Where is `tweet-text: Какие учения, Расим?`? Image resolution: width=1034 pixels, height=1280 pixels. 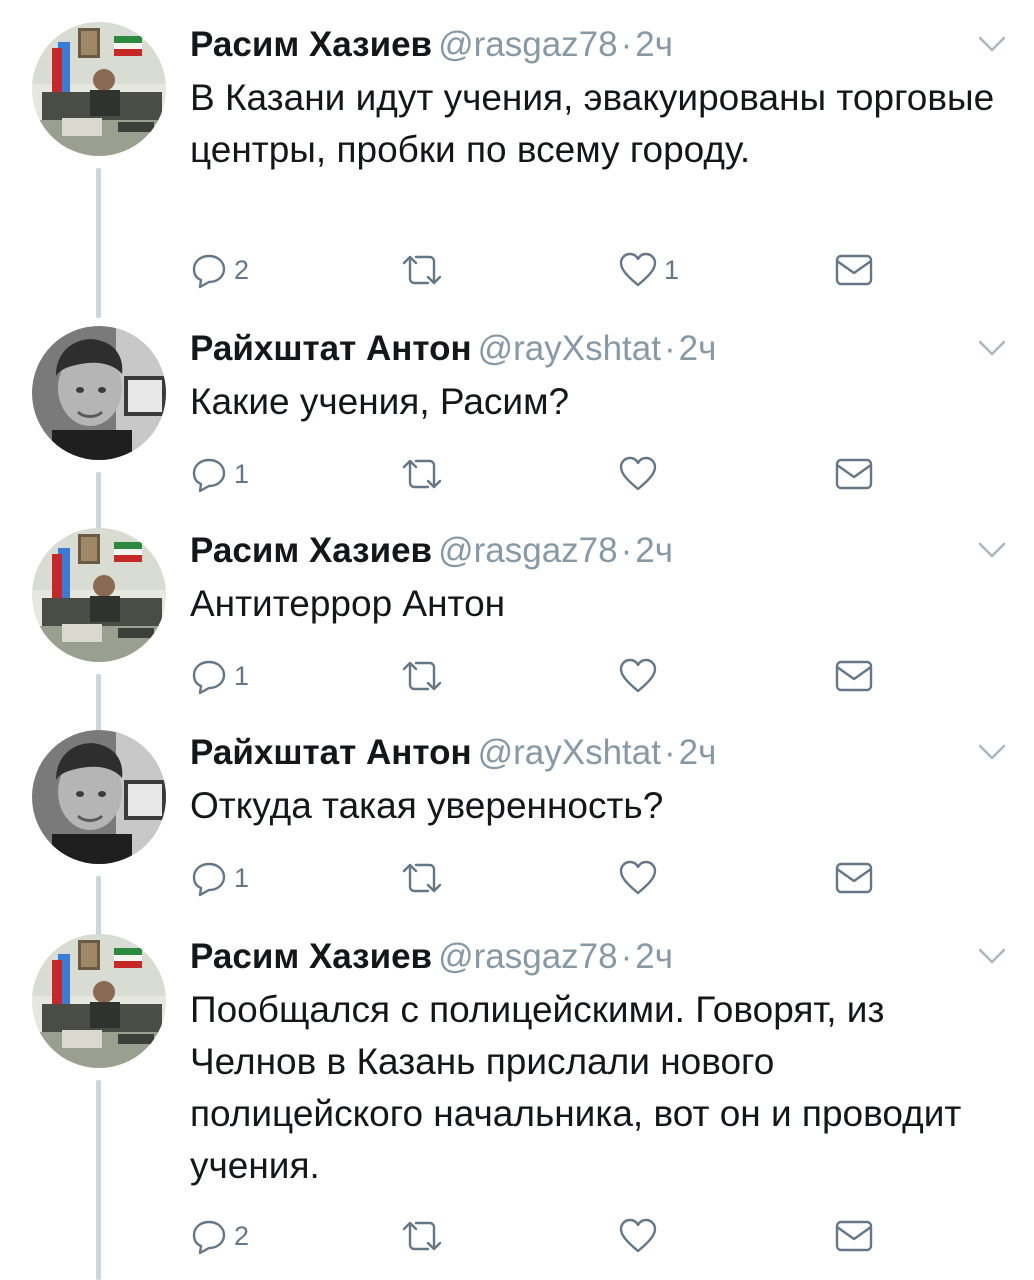 tweet-text: Какие учения, Расим? is located at coordinates (380, 401).